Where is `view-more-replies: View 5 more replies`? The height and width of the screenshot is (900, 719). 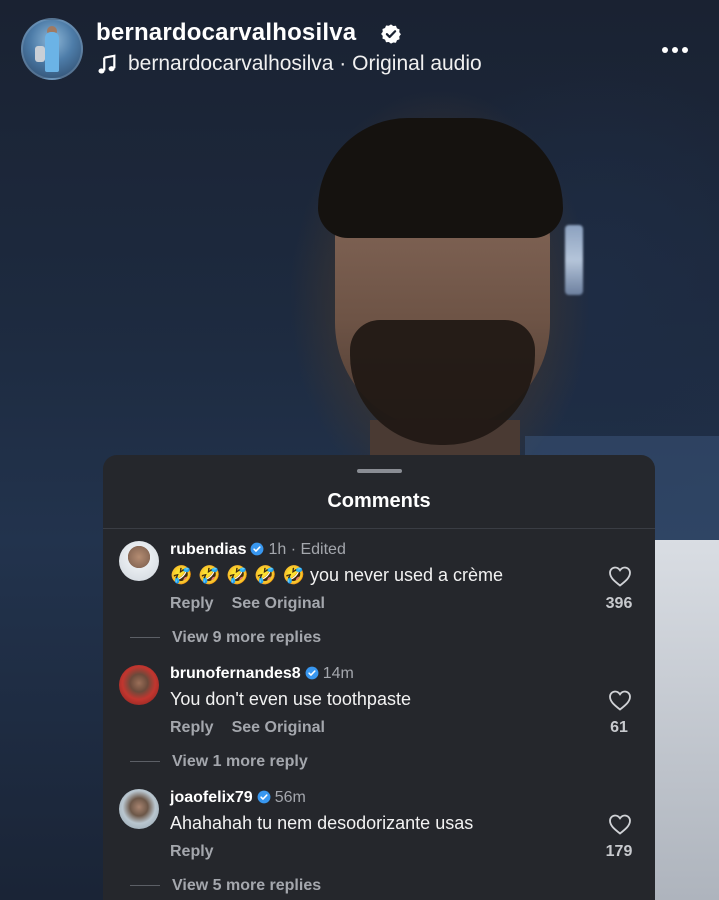
view-more-replies: View 5 more replies is located at coordinates (226, 886).